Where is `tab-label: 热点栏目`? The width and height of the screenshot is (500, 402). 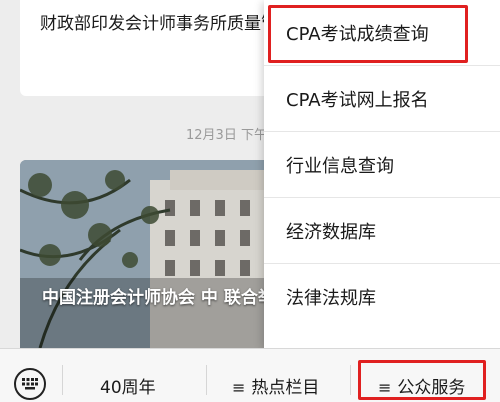
tab-label: 热点栏目 is located at coordinates (285, 388).